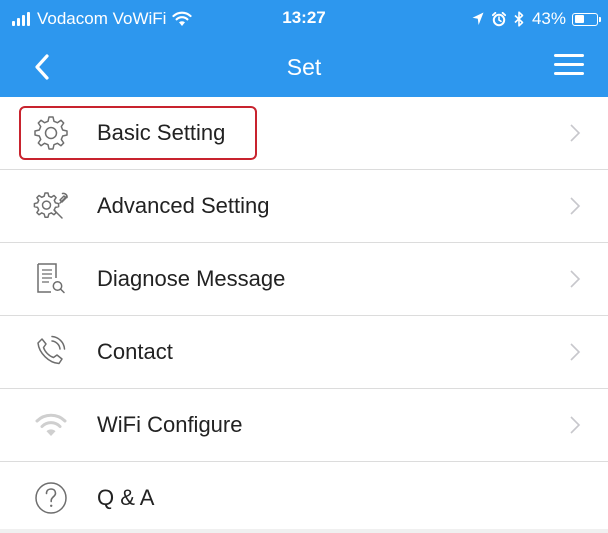  I want to click on list-item-advanced-setting: Advanced Setting, so click(304, 206).